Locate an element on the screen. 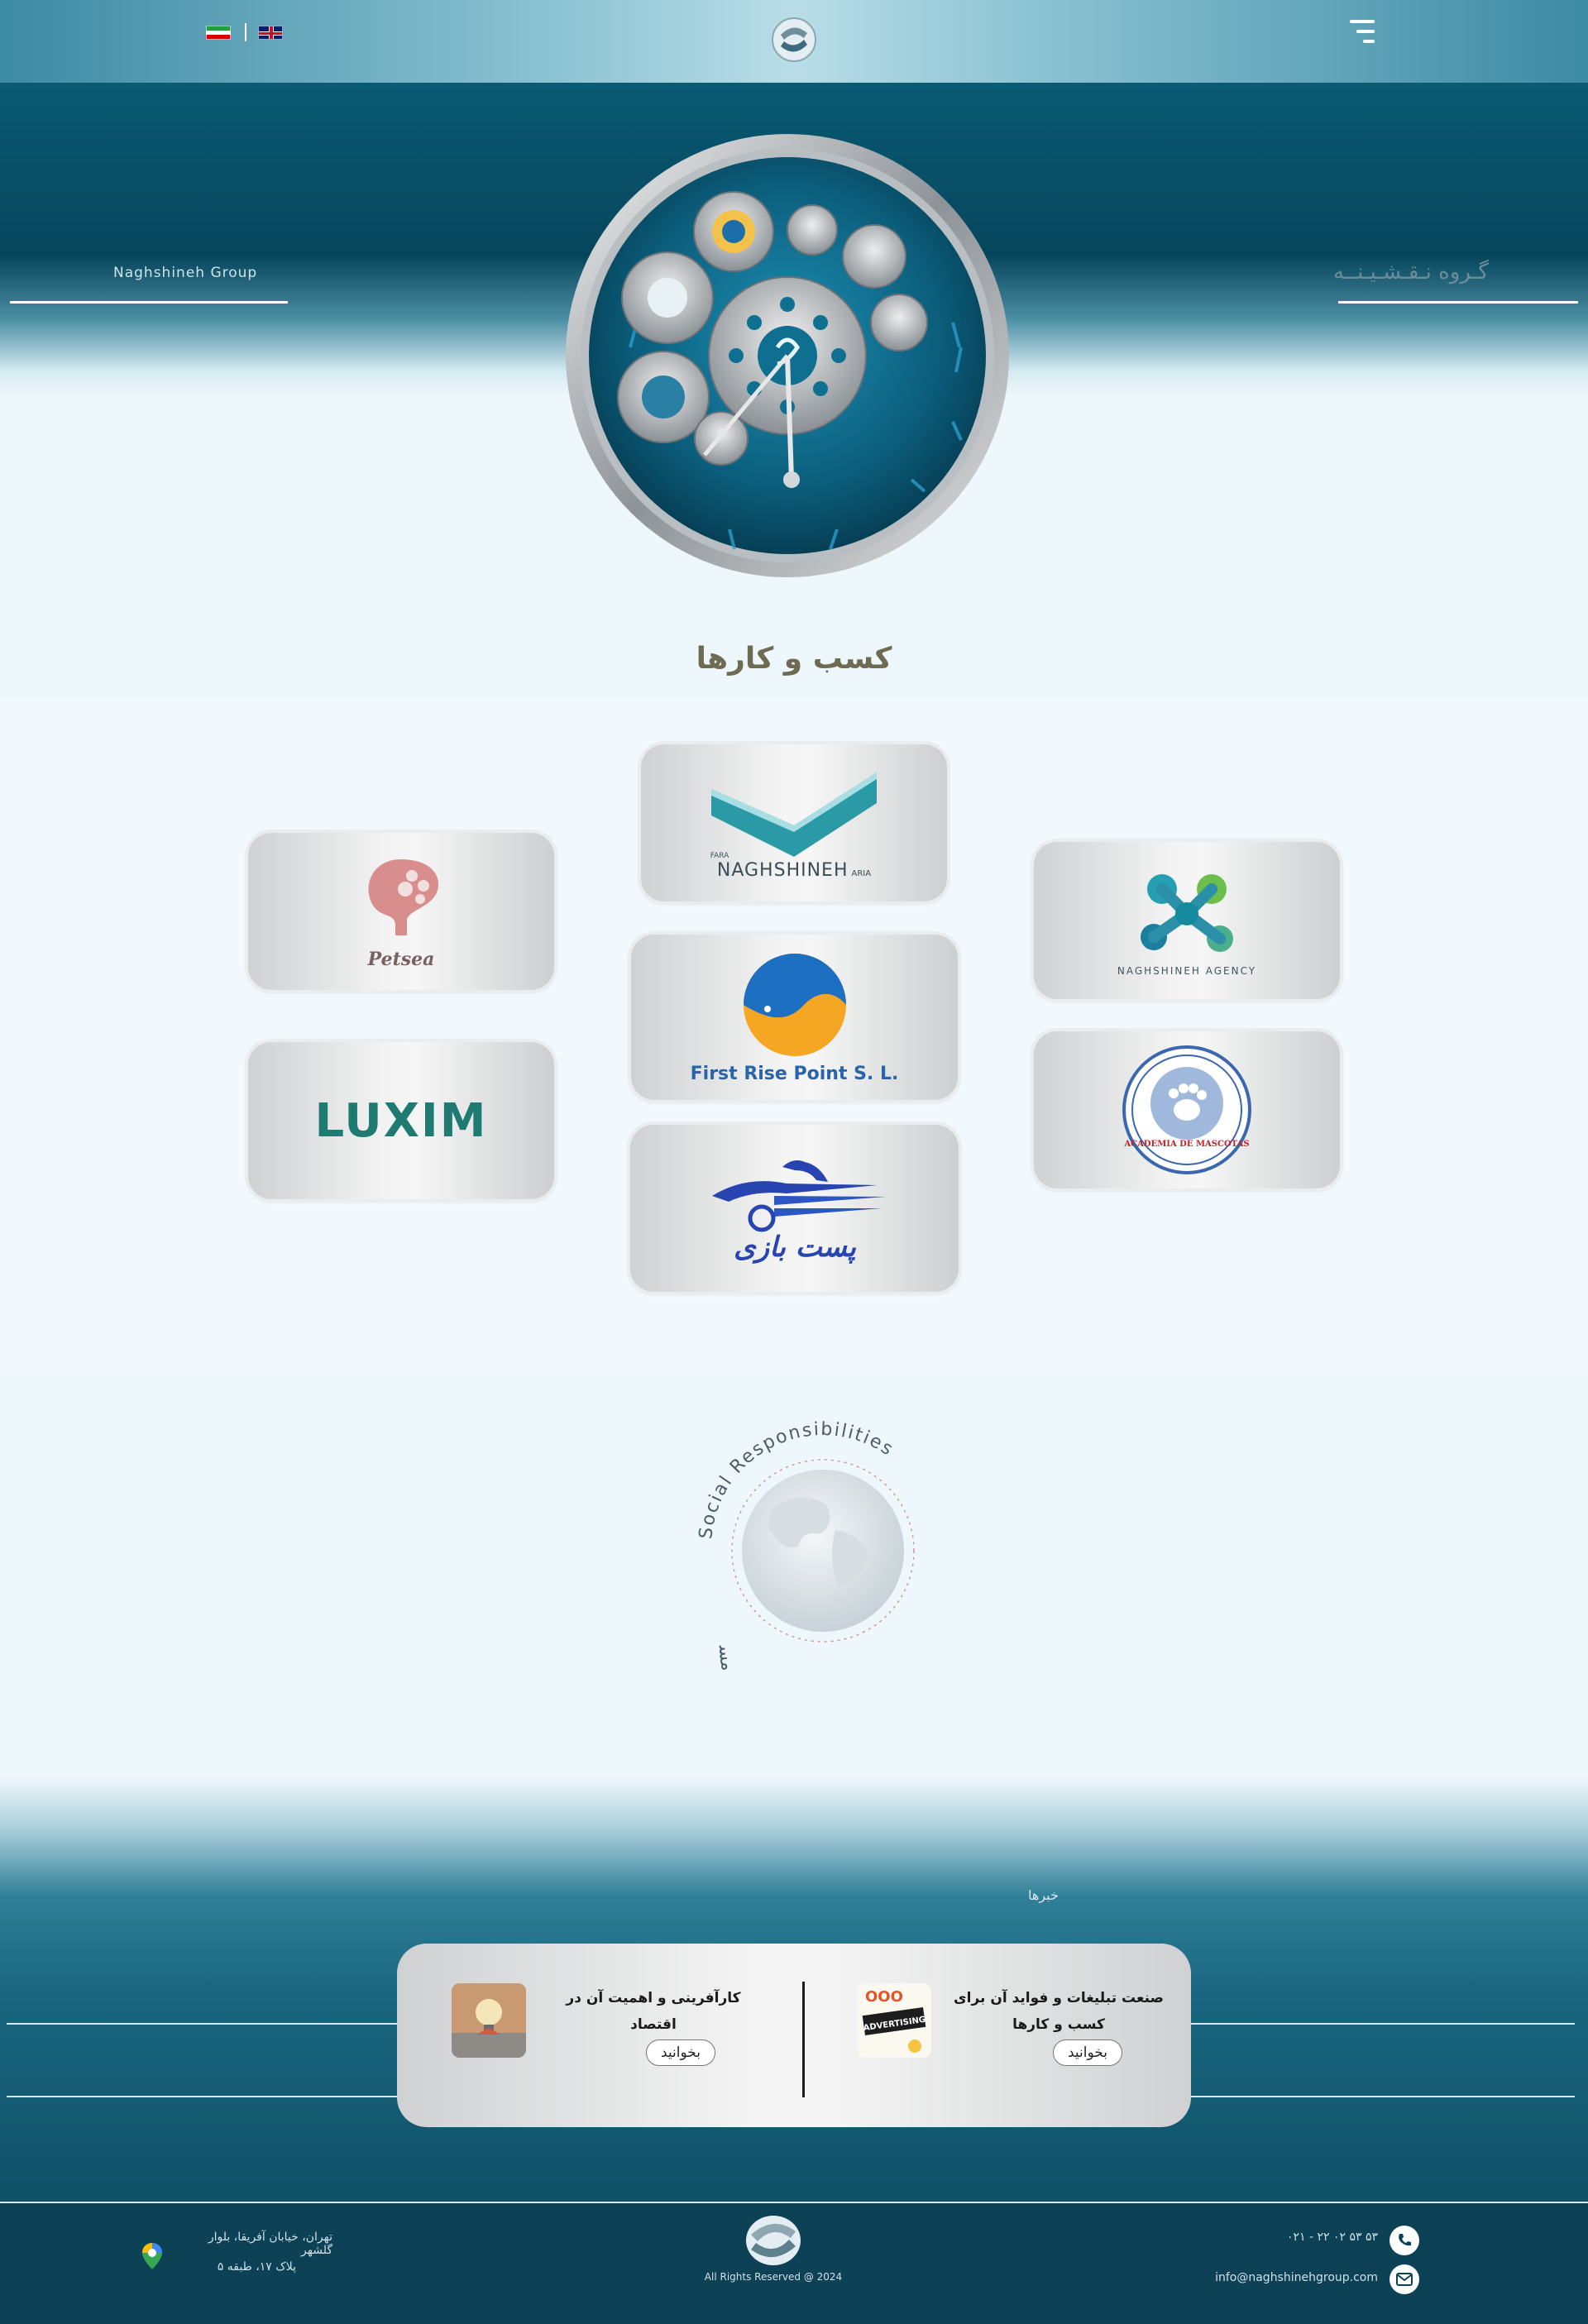  first-rise-point-logo-icon is located at coordinates (794, 1005).